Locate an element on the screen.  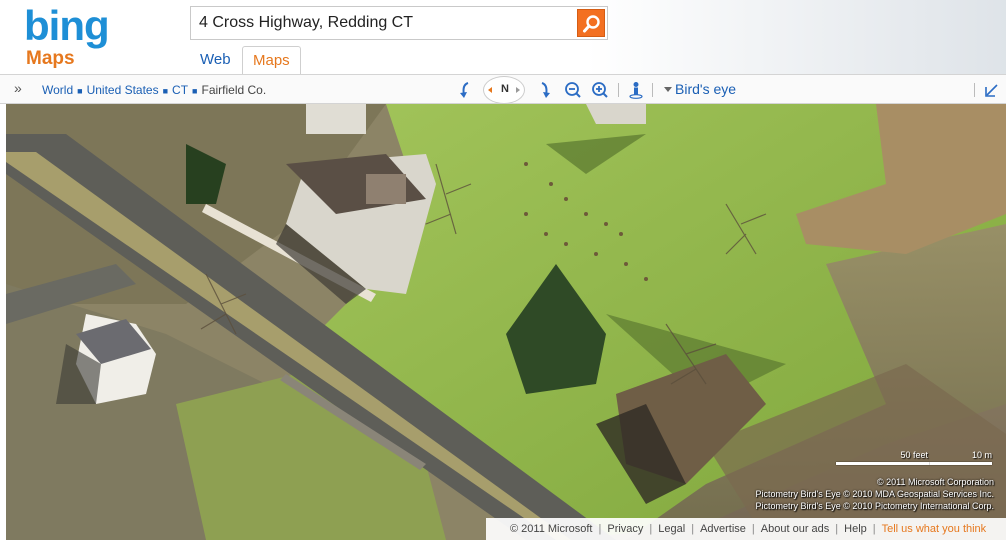
footer-feedback-link: Tell us what you think is located at coordinates (934, 529).